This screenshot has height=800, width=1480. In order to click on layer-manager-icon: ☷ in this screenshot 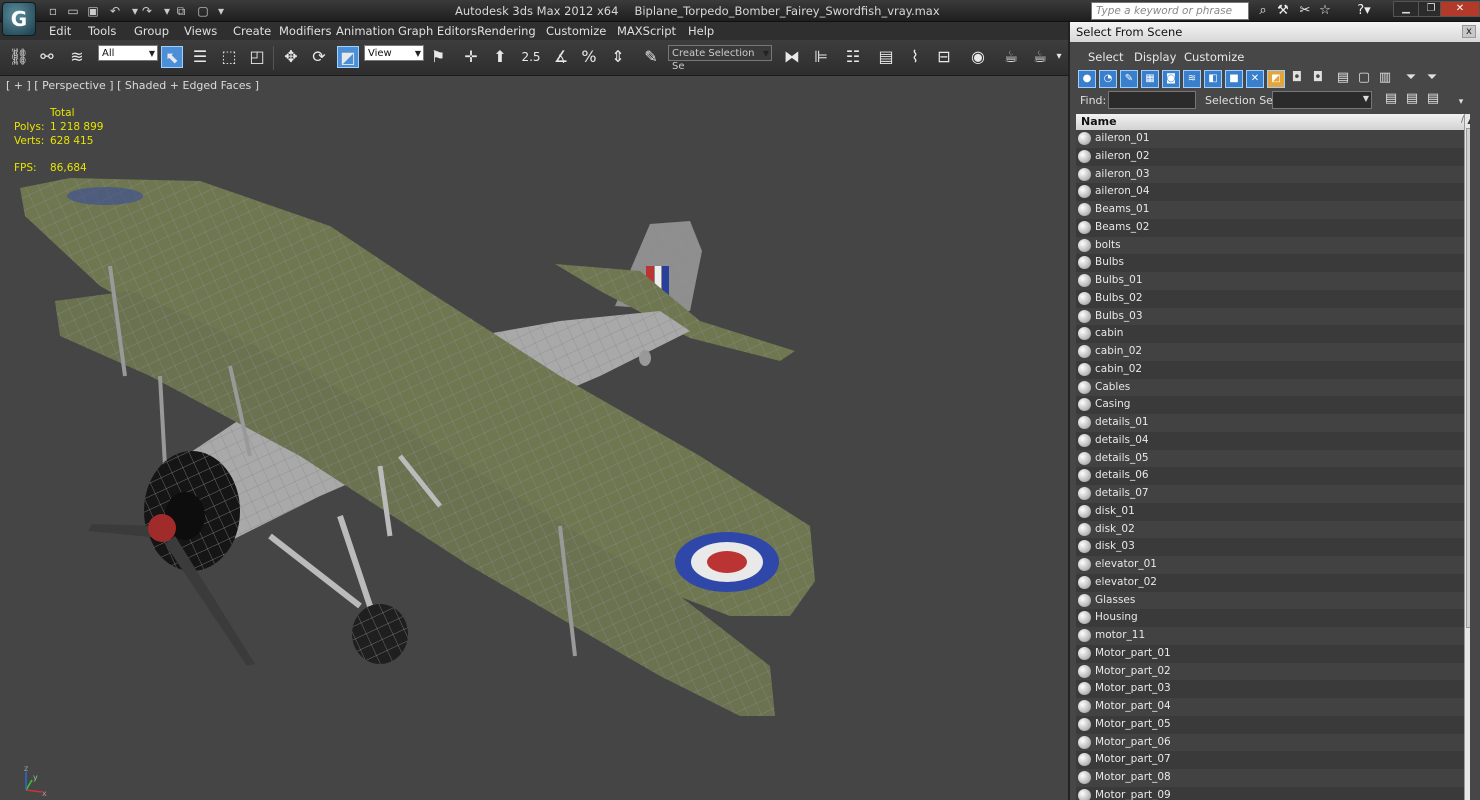, I will do `click(853, 57)`.